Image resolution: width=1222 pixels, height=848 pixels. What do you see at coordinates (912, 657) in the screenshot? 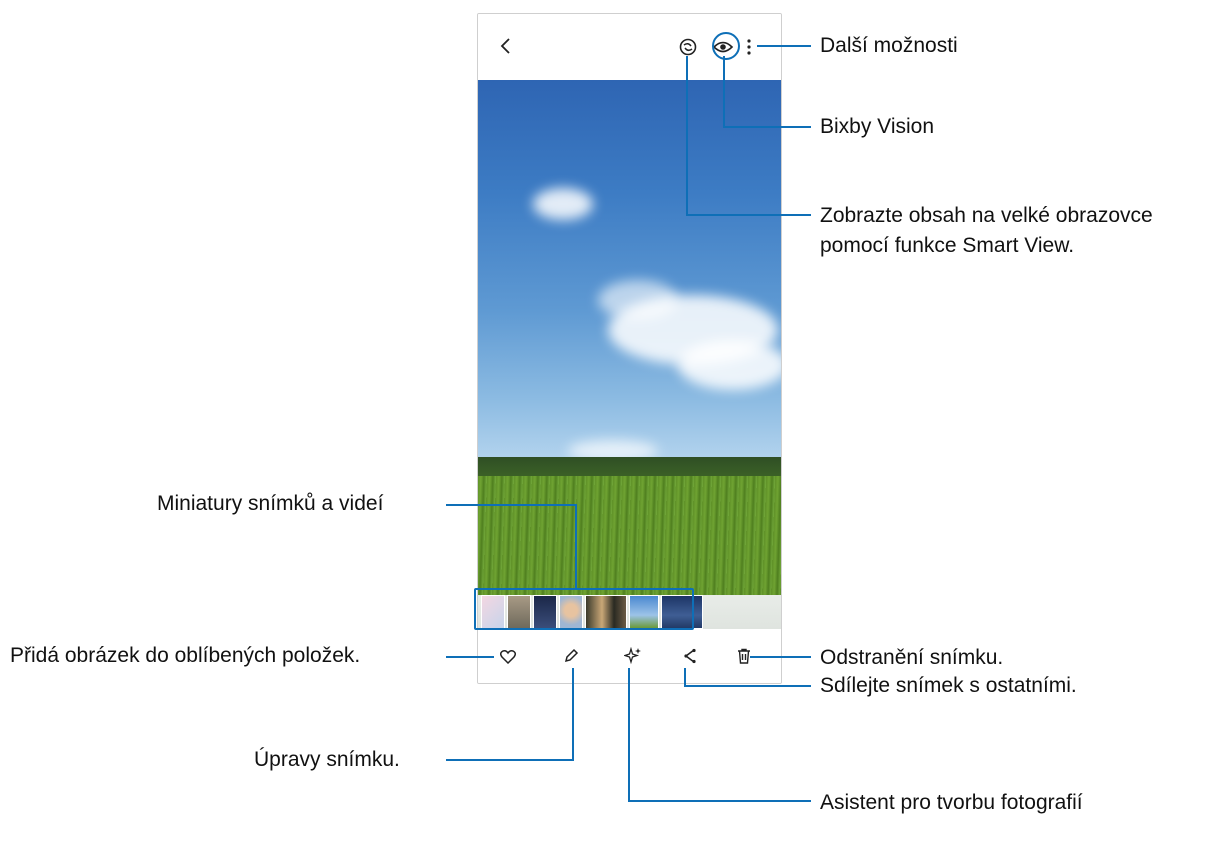
I see `delete-label: Odstranění snímku.` at bounding box center [912, 657].